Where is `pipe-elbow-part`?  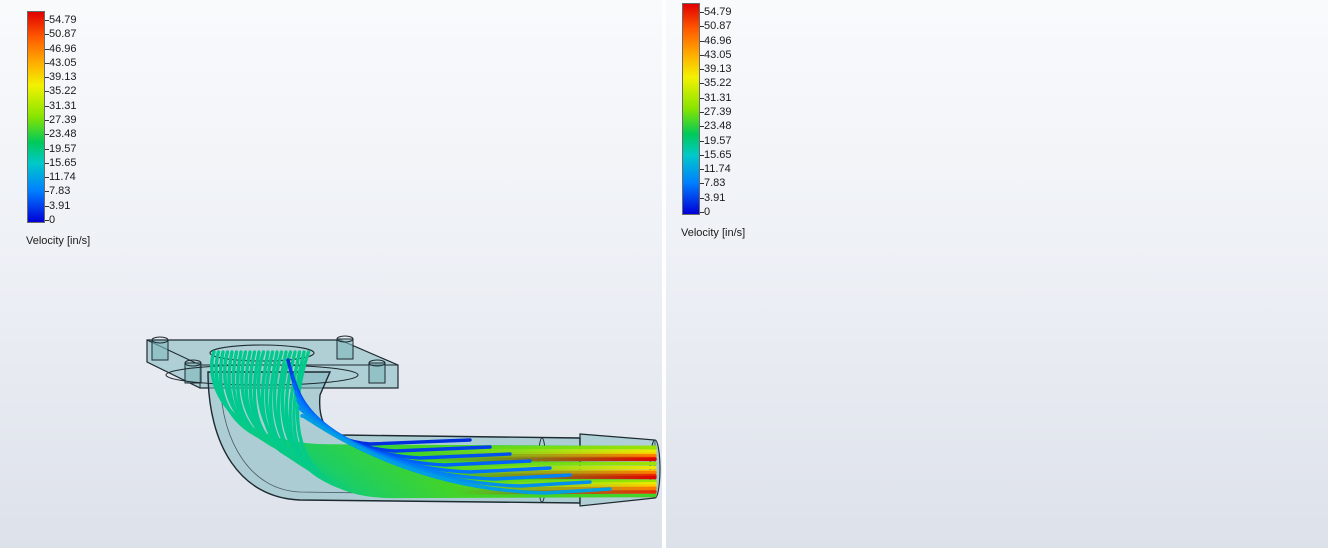
pipe-elbow-part is located at coordinates (403, 421).